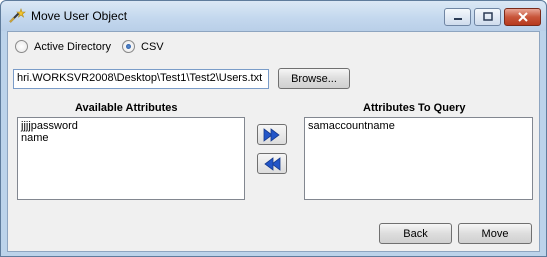 This screenshot has height=257, width=547. What do you see at coordinates (131, 126) in the screenshot?
I see `list-item: jjjjpassword` at bounding box center [131, 126].